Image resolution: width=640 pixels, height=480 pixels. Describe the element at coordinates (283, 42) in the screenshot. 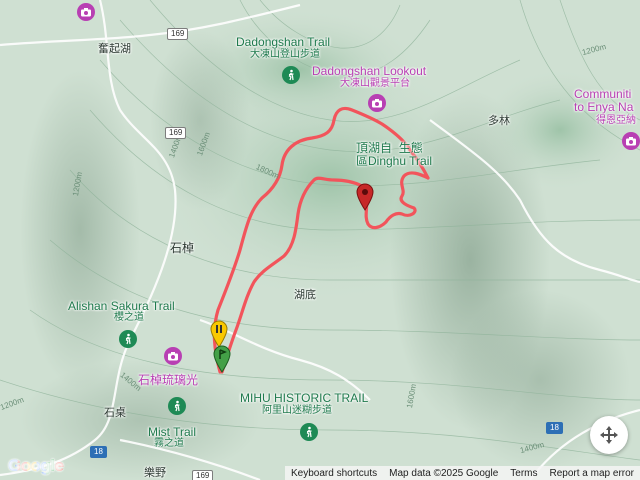

I see `poi-dadongshan-trail: Dadongshan Trail` at that location.